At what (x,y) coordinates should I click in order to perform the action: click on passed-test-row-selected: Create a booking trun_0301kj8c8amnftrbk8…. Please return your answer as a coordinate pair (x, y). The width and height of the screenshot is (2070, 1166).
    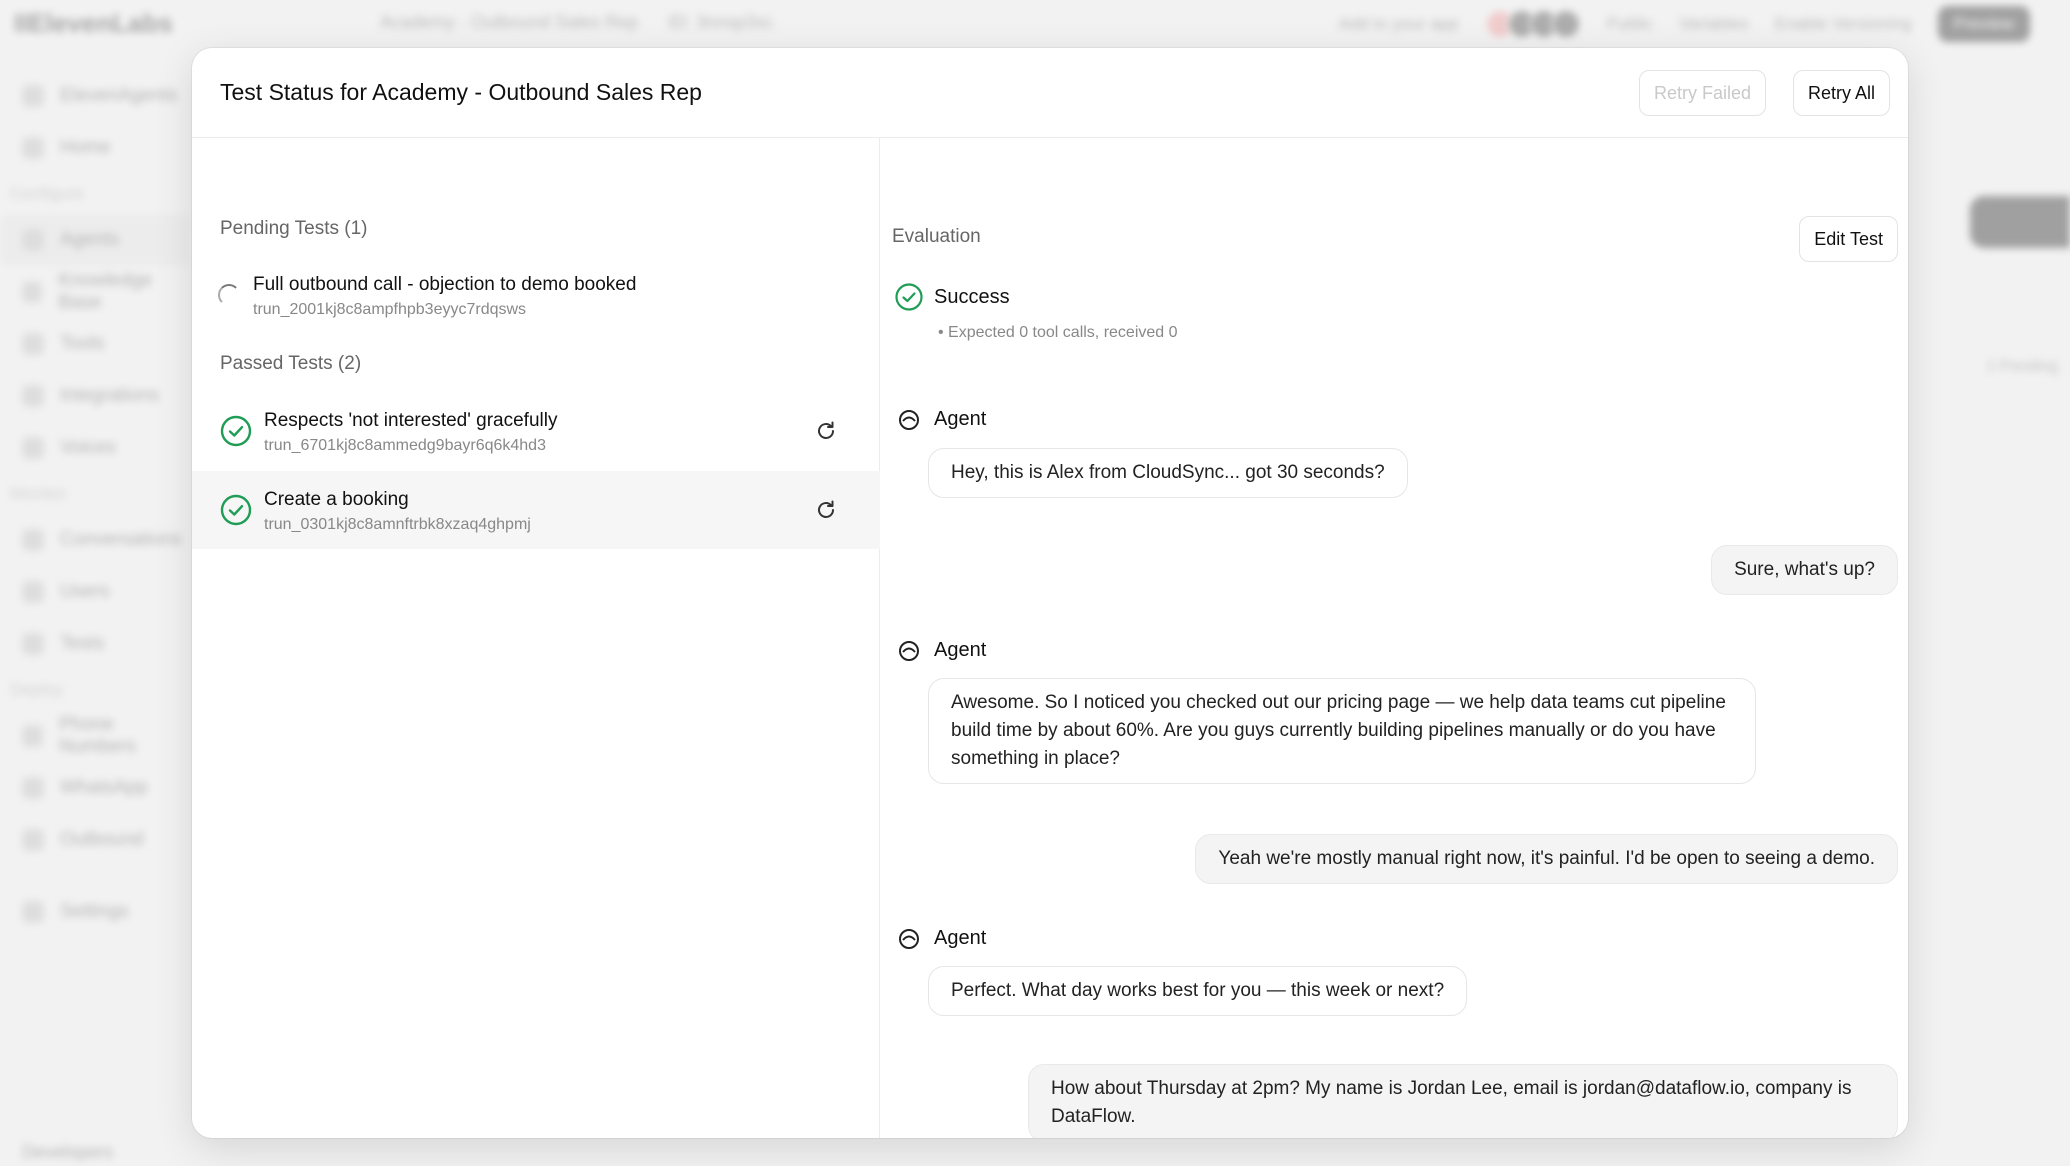
    Looking at the image, I should click on (536, 510).